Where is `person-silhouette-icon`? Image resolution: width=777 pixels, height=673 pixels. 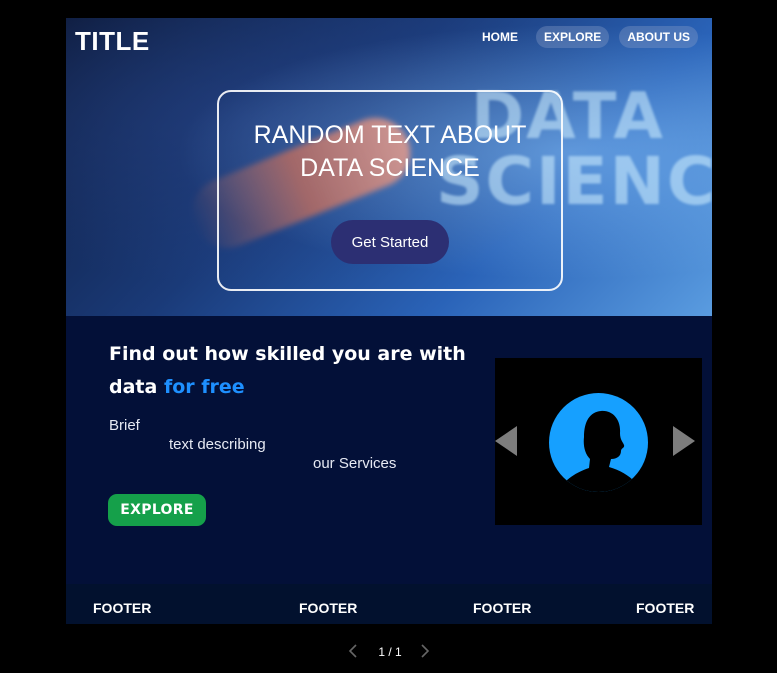
person-silhouette-icon is located at coordinates (598, 442).